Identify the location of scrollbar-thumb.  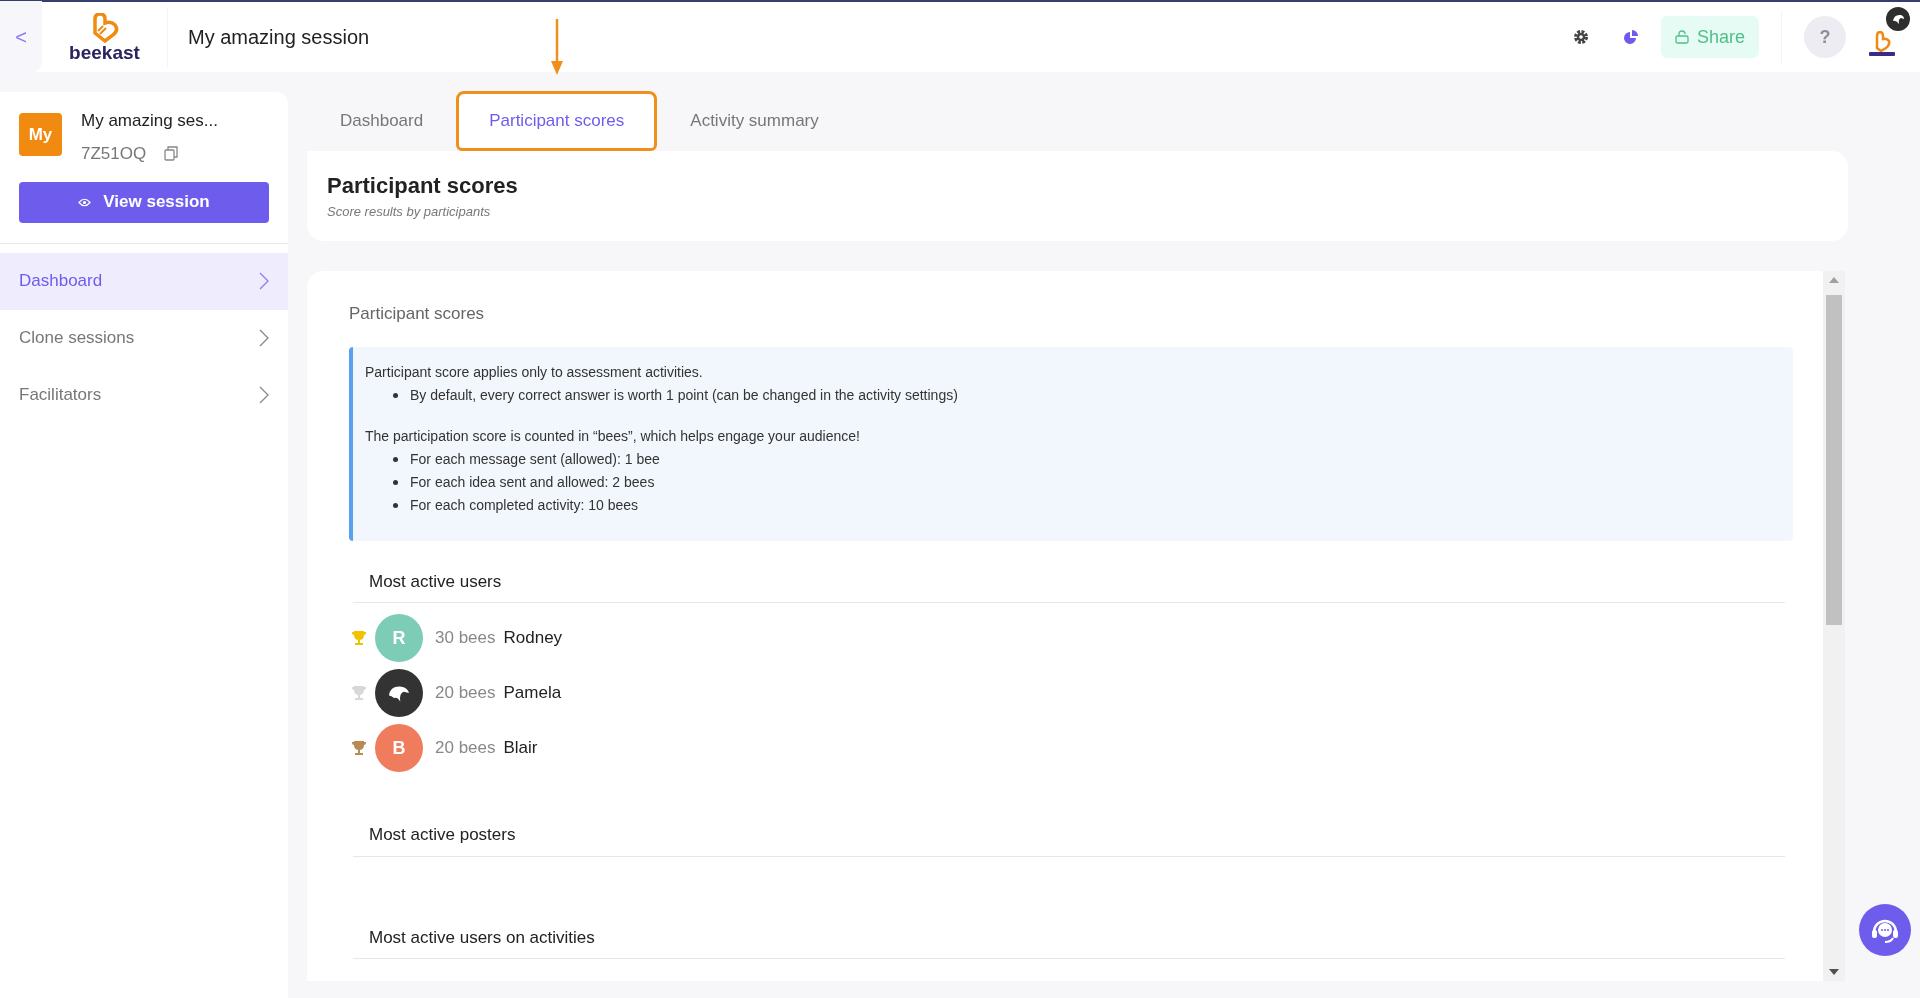
(1834, 460).